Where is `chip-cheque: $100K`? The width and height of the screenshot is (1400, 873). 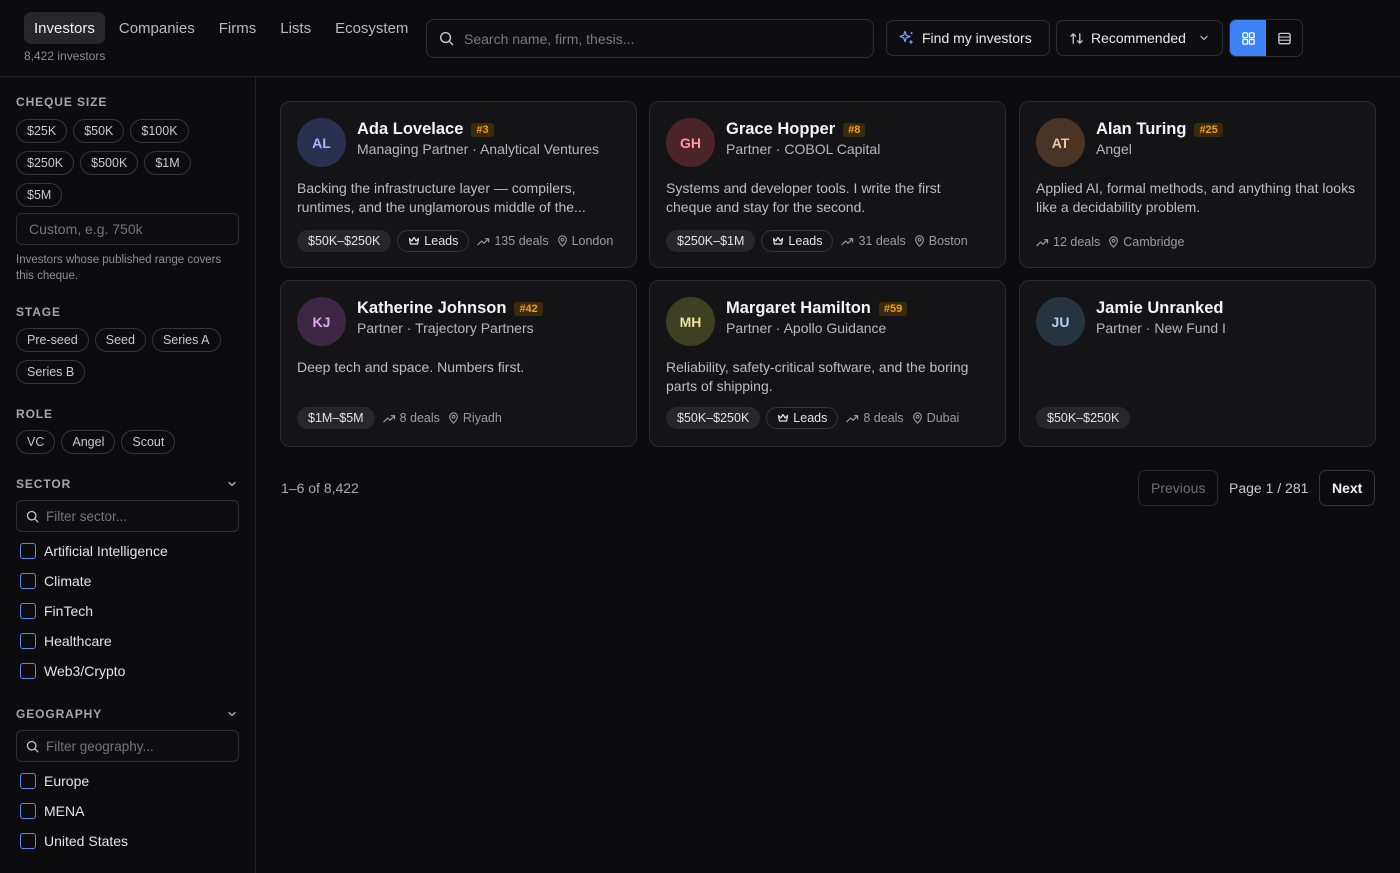
chip-cheque: $100K is located at coordinates (159, 131).